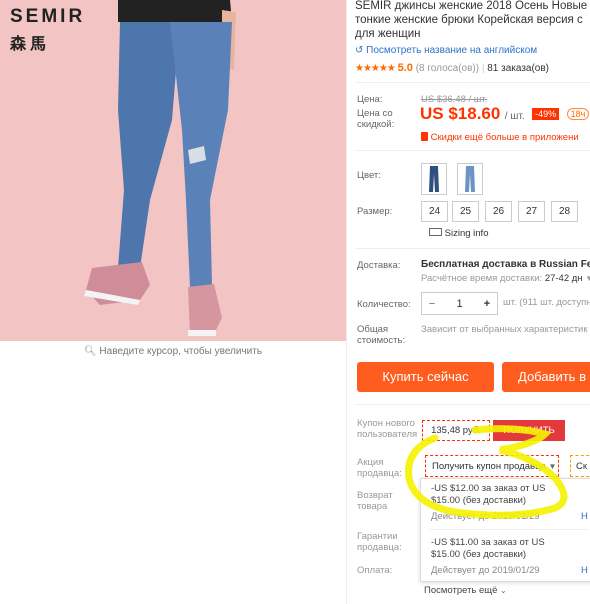  Describe the element at coordinates (505, 264) in the screenshot. I see `shipping-value: Бесплатная доставка в Russian Fede` at that location.